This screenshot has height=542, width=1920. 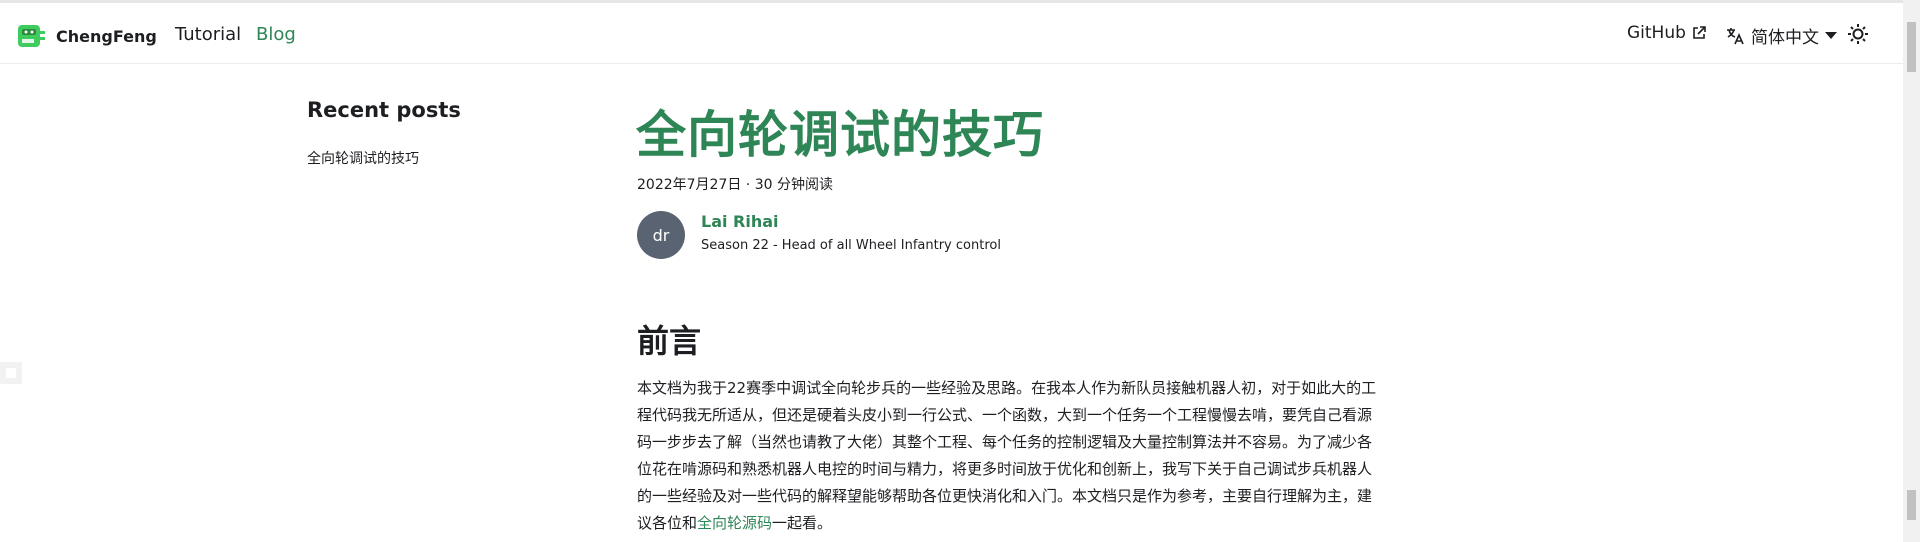 I want to click on language-label: 简体中文, so click(x=1785, y=38).